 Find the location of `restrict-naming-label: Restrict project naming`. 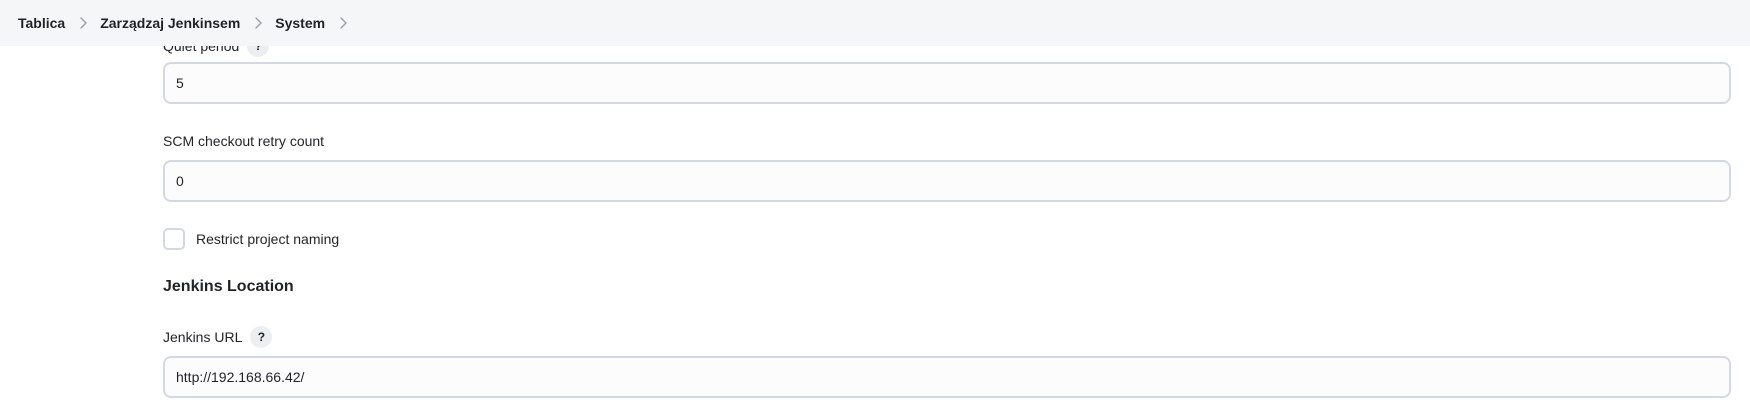

restrict-naming-label: Restrict project naming is located at coordinates (268, 239).